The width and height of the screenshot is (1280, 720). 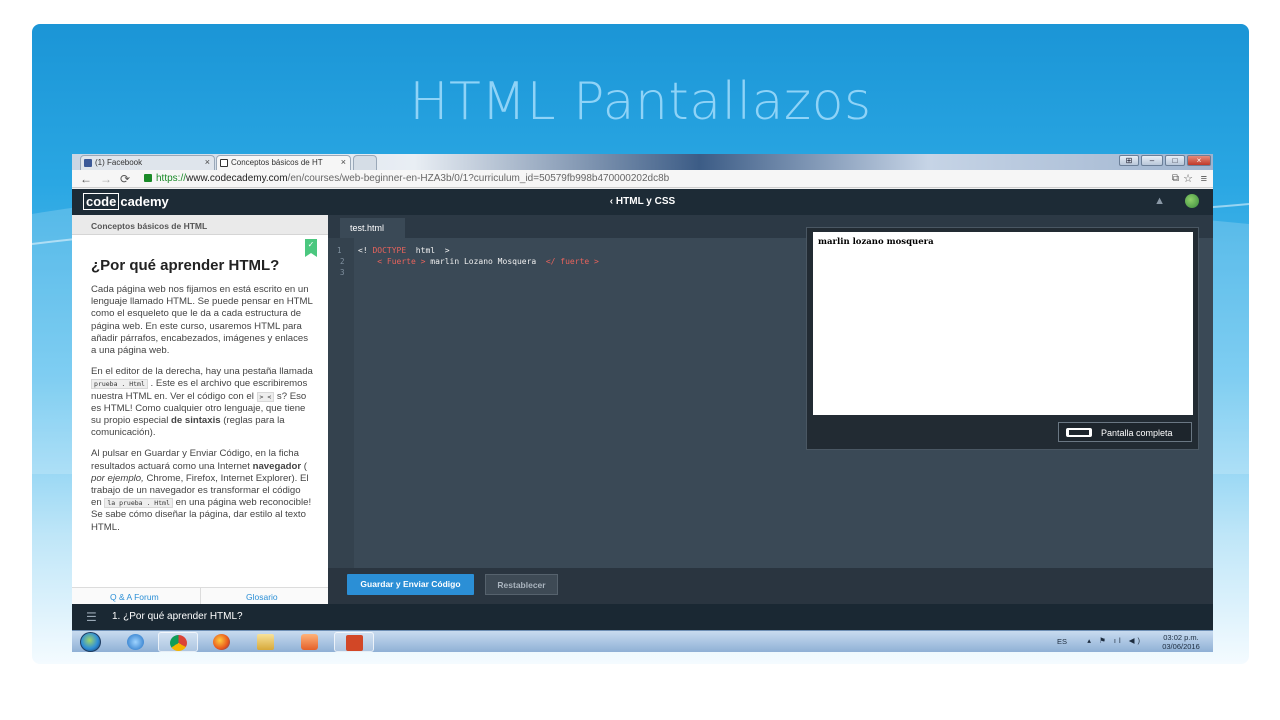 I want to click on taskbar-media-player, so click(x=310, y=642).